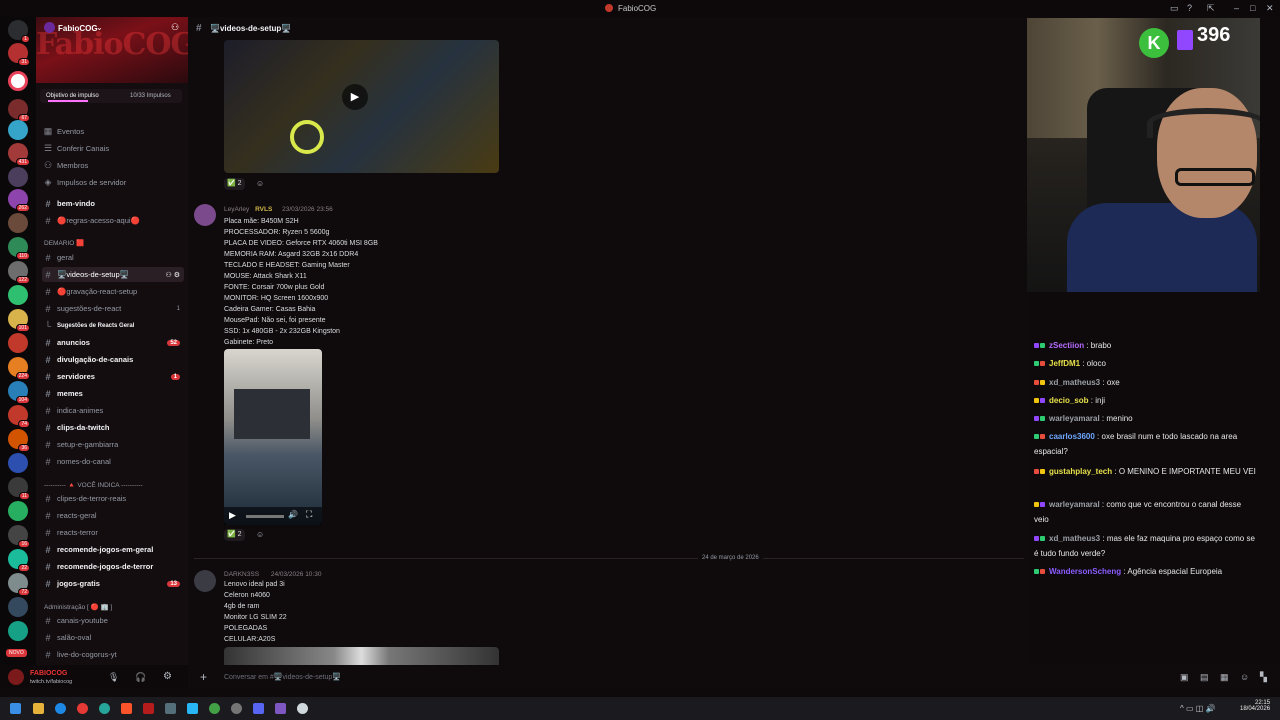 Image resolution: width=1280 pixels, height=720 pixels. What do you see at coordinates (1064, 363) in the screenshot?
I see `chat-username: JeffDM1` at bounding box center [1064, 363].